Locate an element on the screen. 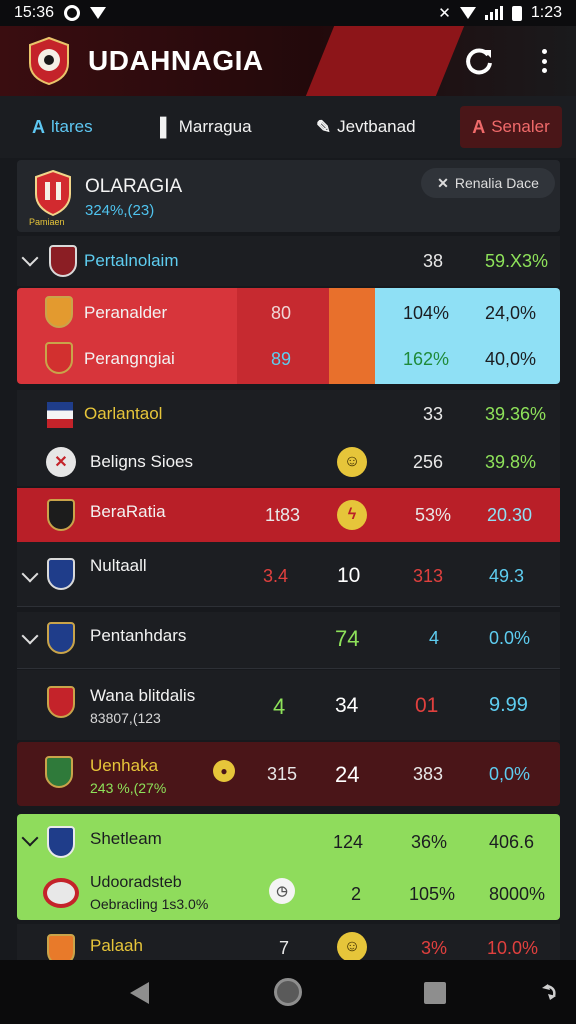  team-logo-icon is located at coordinates (61, 893).